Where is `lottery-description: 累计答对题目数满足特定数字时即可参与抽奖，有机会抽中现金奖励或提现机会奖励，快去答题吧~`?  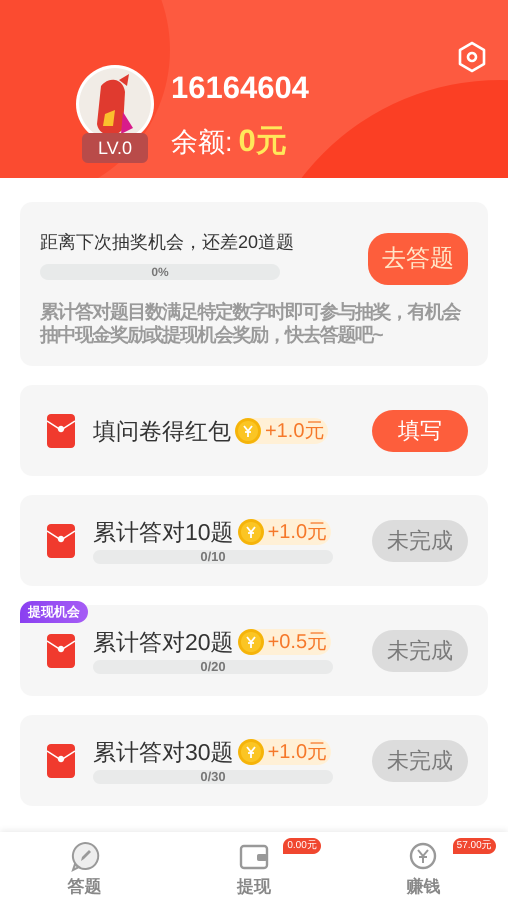
lottery-description: 累计答对题目数满足特定数字时即可参与抽奖，有机会抽中现金奖励或提现机会奖励，快去答题吧~ is located at coordinates (251, 324).